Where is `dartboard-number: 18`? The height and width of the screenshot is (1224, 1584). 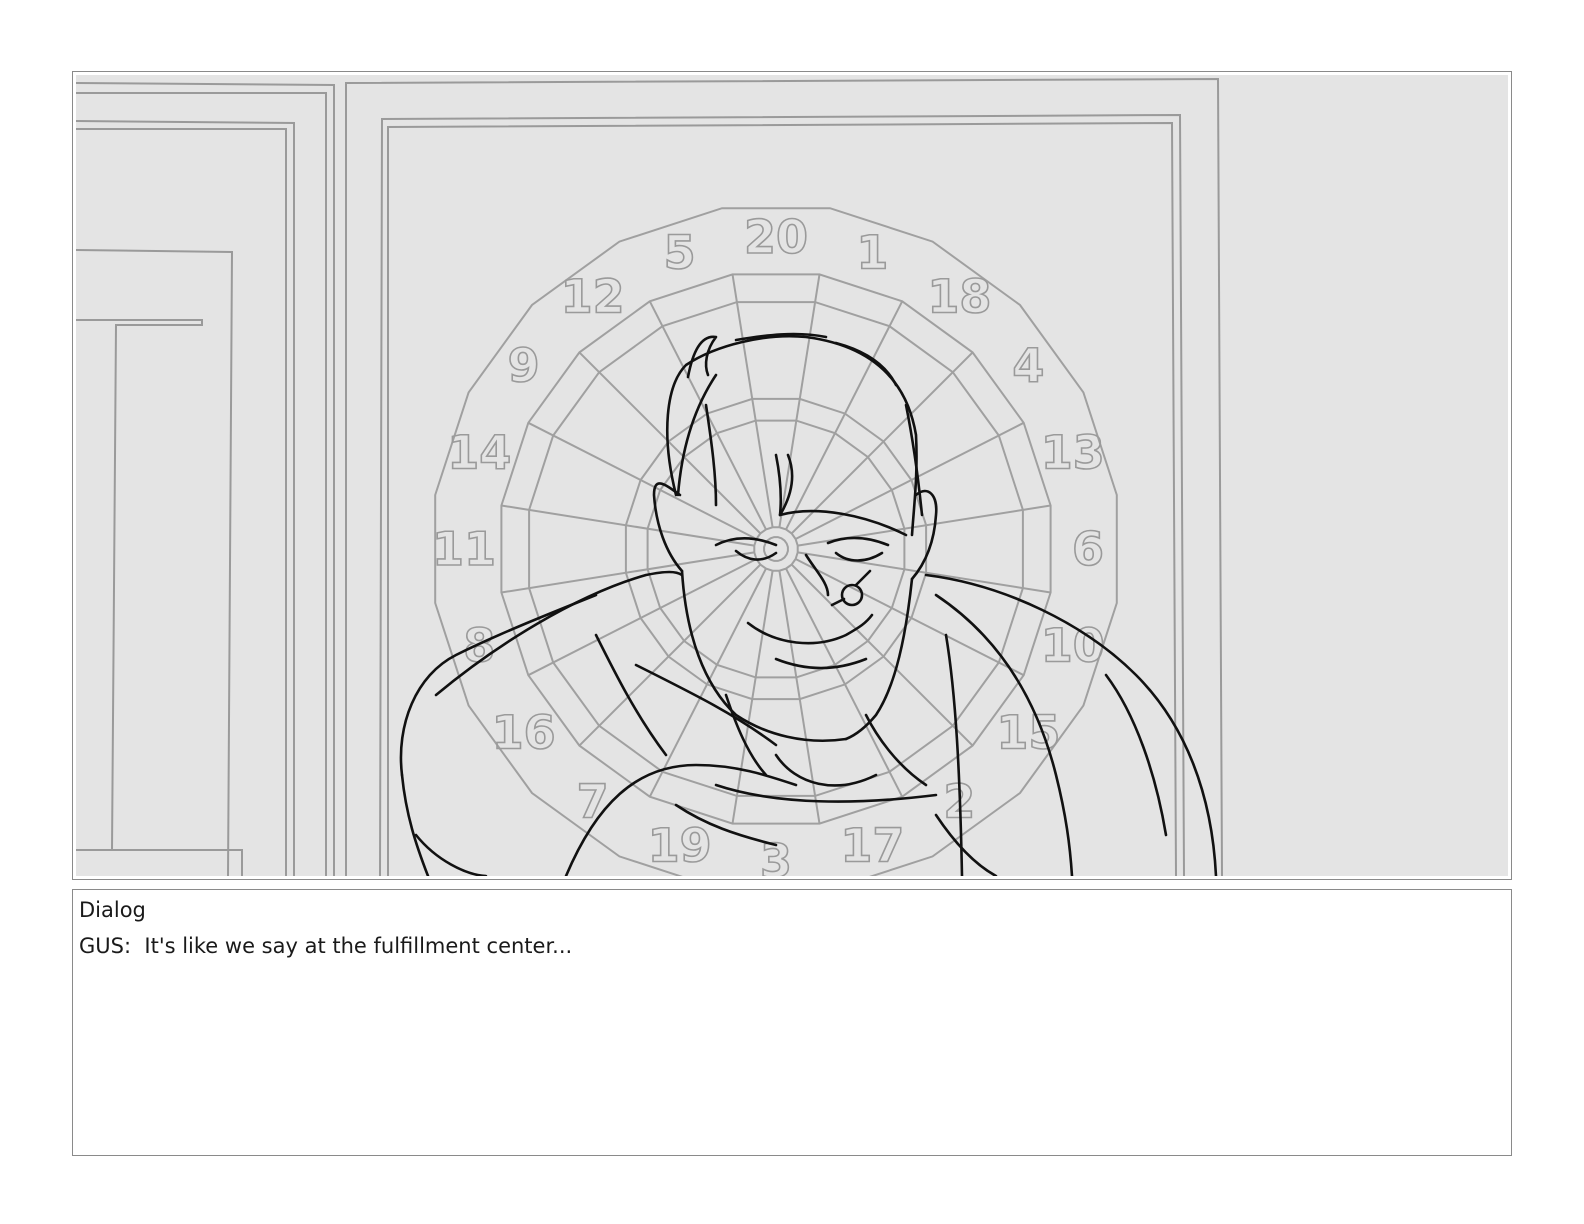 dartboard-number: 18 is located at coordinates (959, 297).